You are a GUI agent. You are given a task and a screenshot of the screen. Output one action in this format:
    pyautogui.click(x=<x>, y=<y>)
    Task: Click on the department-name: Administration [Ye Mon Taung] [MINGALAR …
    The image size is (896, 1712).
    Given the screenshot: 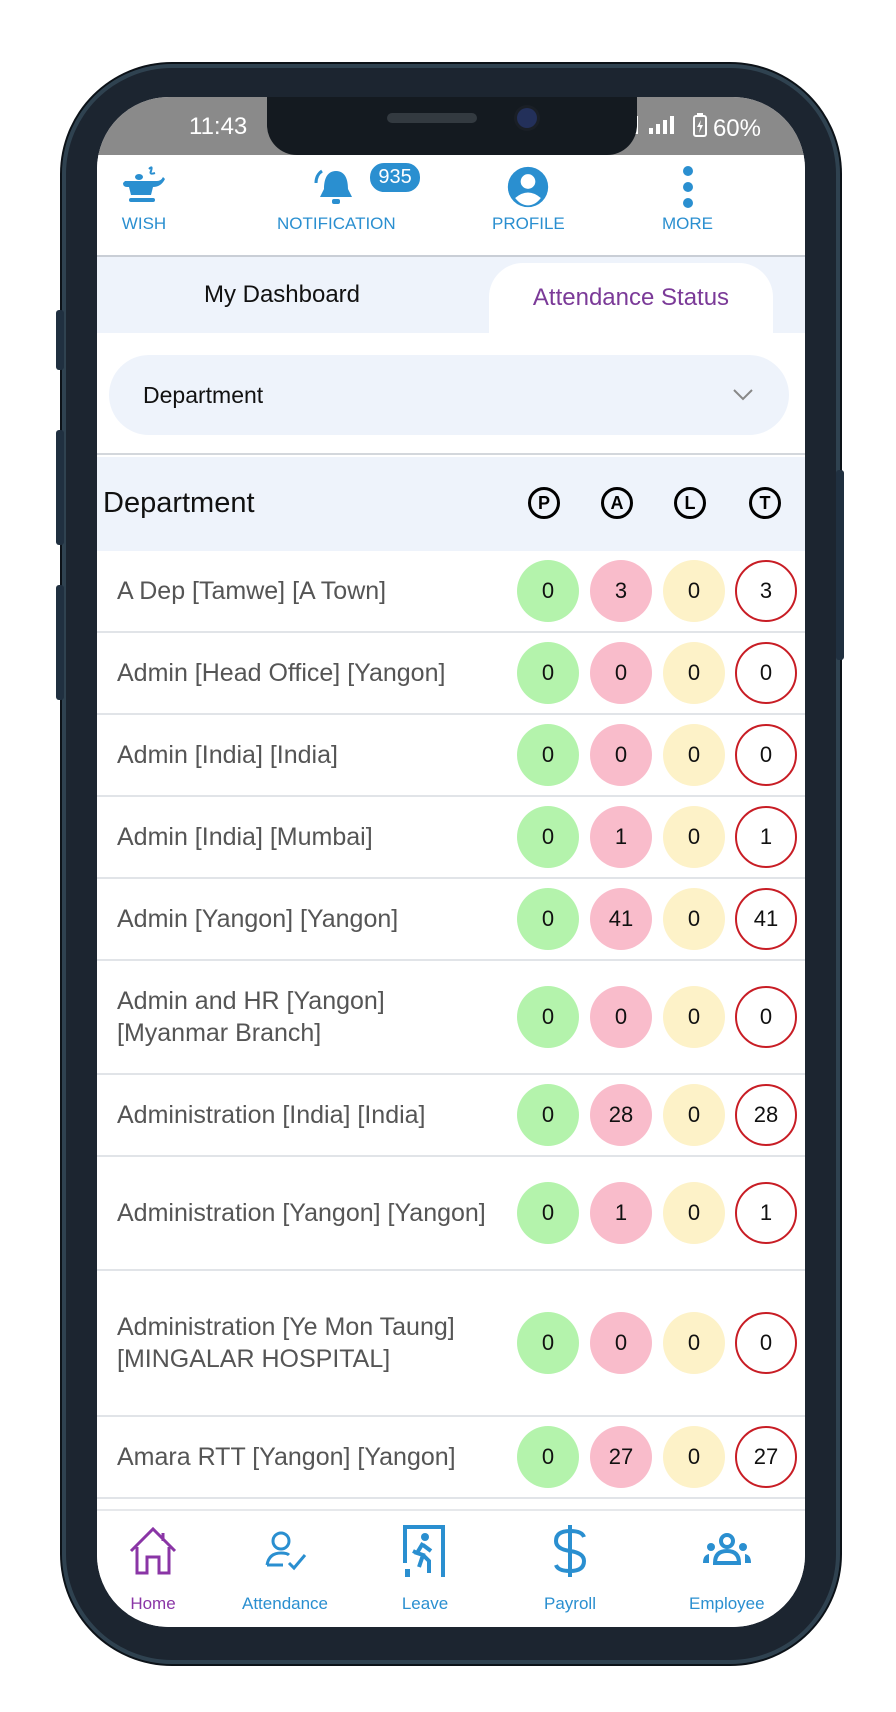 What is the action you would take?
    pyautogui.click(x=286, y=1343)
    